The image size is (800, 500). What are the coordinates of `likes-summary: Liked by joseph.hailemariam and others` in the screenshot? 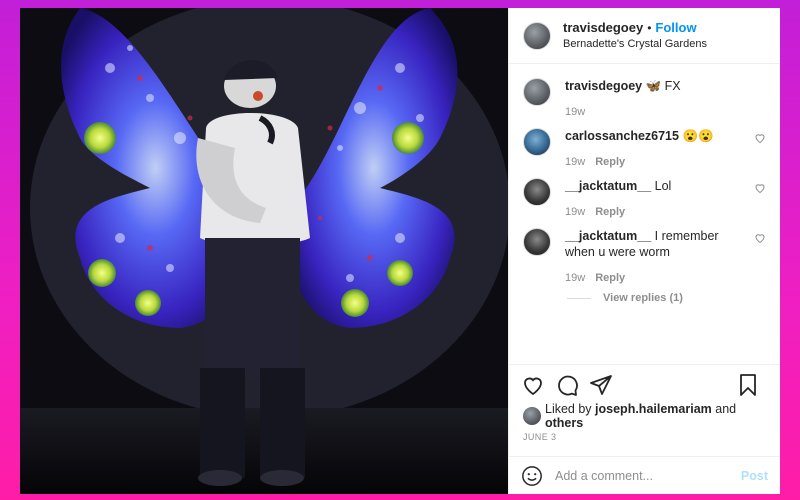 It's located at (644, 416).